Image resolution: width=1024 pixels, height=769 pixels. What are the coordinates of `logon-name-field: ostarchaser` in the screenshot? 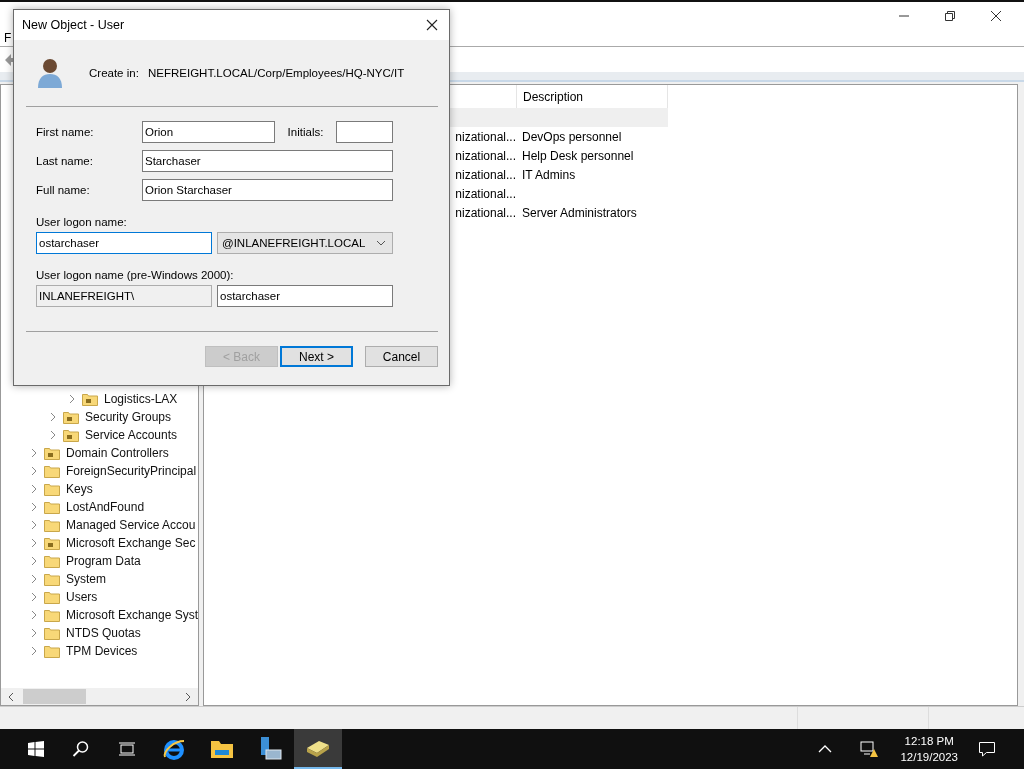 It's located at (124, 243).